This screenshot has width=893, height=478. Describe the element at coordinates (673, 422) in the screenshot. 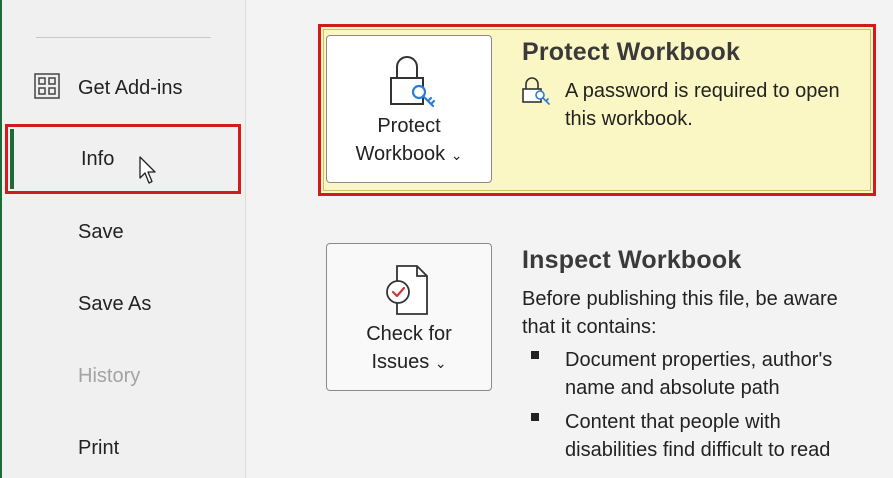

I see `inspect-bullet-2-line1: Content that people with` at that location.